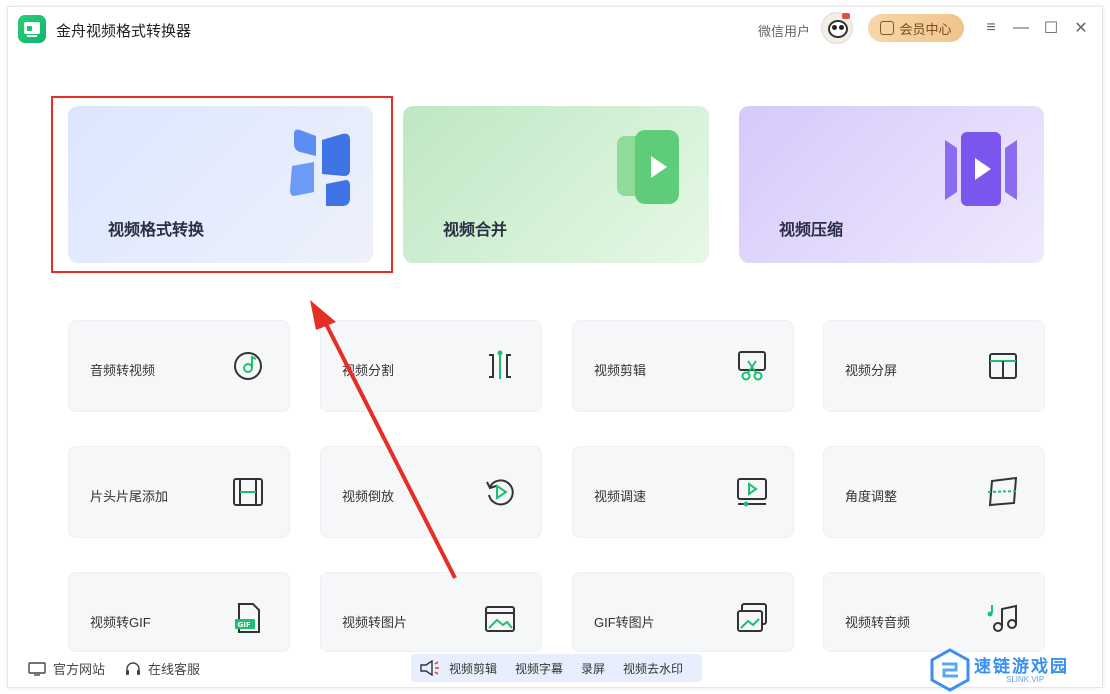  Describe the element at coordinates (248, 492) in the screenshot. I see `film-strip-icon` at that location.